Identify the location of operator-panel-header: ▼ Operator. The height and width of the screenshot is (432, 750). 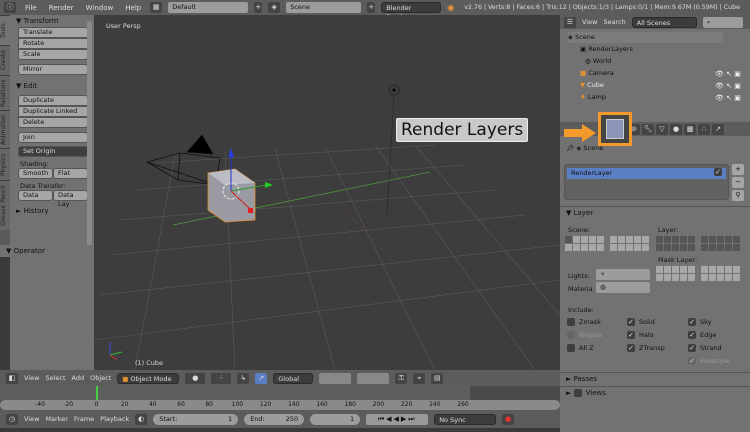
(47, 251).